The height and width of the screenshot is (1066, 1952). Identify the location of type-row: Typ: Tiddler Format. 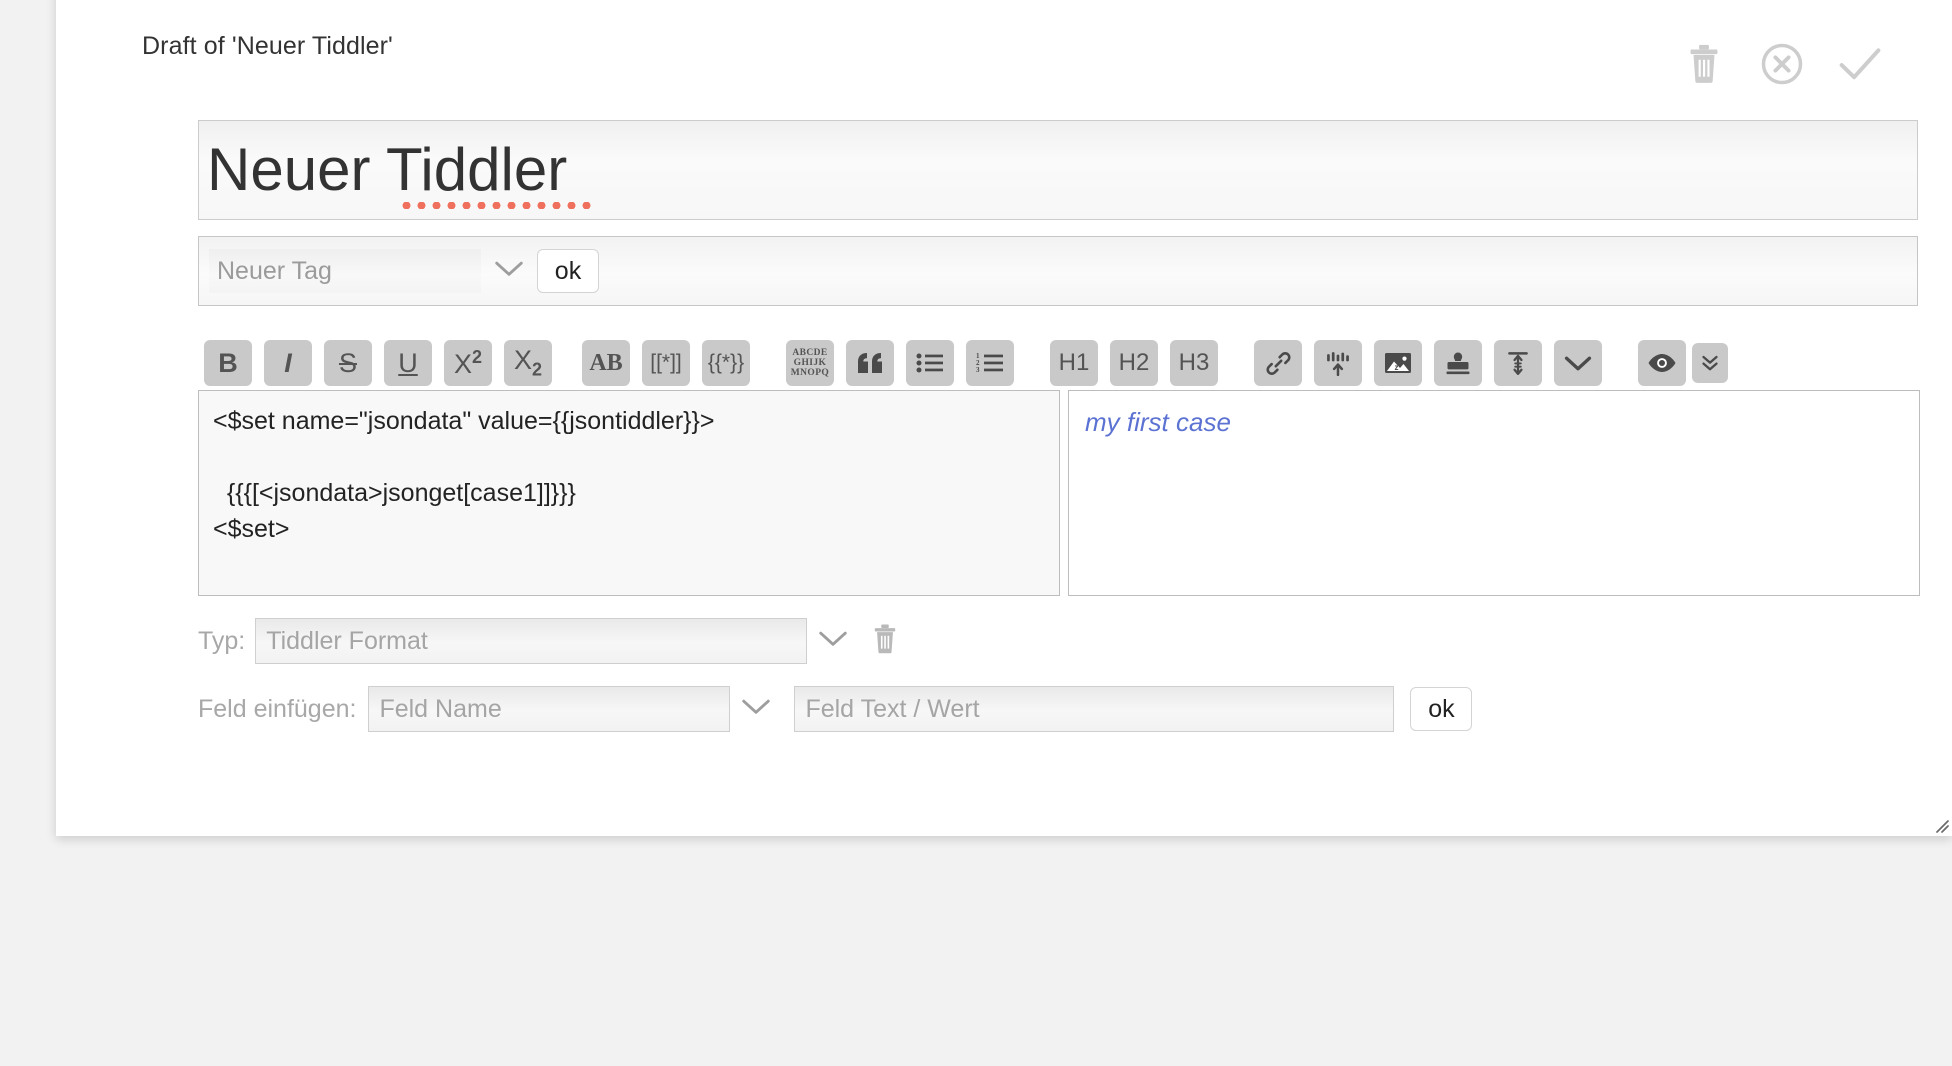
(554, 641).